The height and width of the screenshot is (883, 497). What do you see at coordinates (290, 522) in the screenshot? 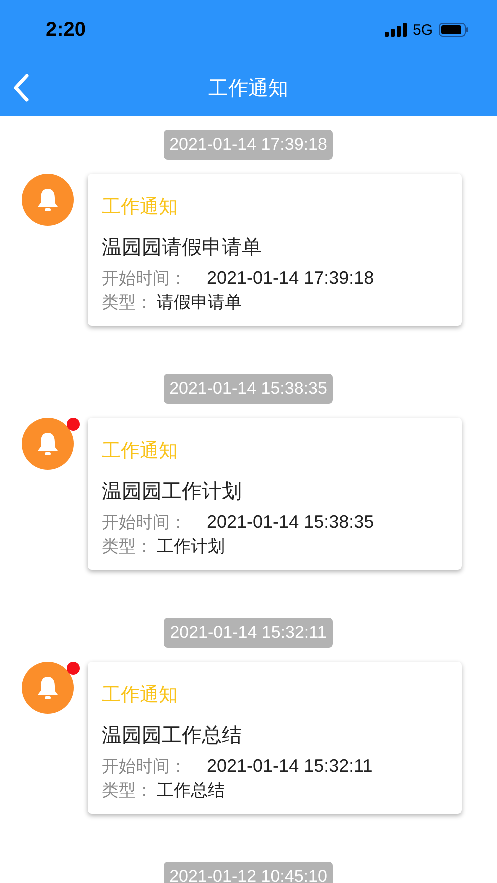
I see `start-time-value: 2021-01-14 15:38:35` at bounding box center [290, 522].